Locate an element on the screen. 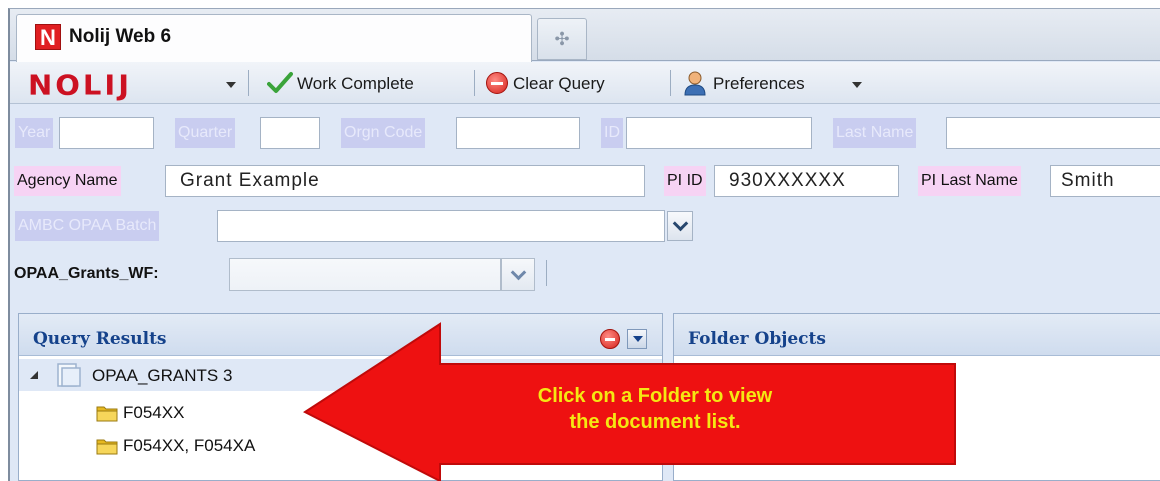 This screenshot has height=481, width=1160. orgn-code-input is located at coordinates (518, 133).